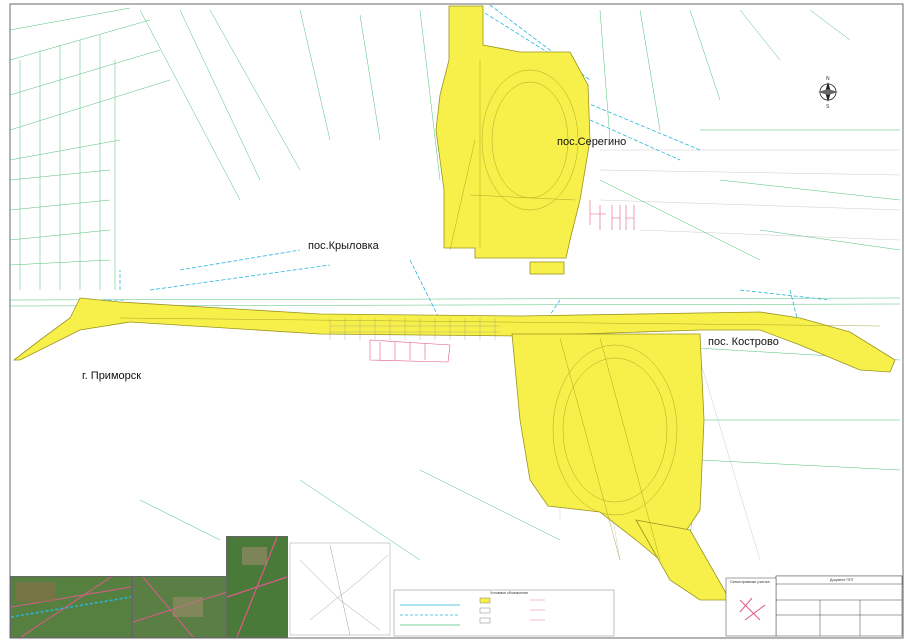 The image size is (905, 640). Describe the element at coordinates (828, 79) in the screenshot. I see `compass-north-label: N` at that location.